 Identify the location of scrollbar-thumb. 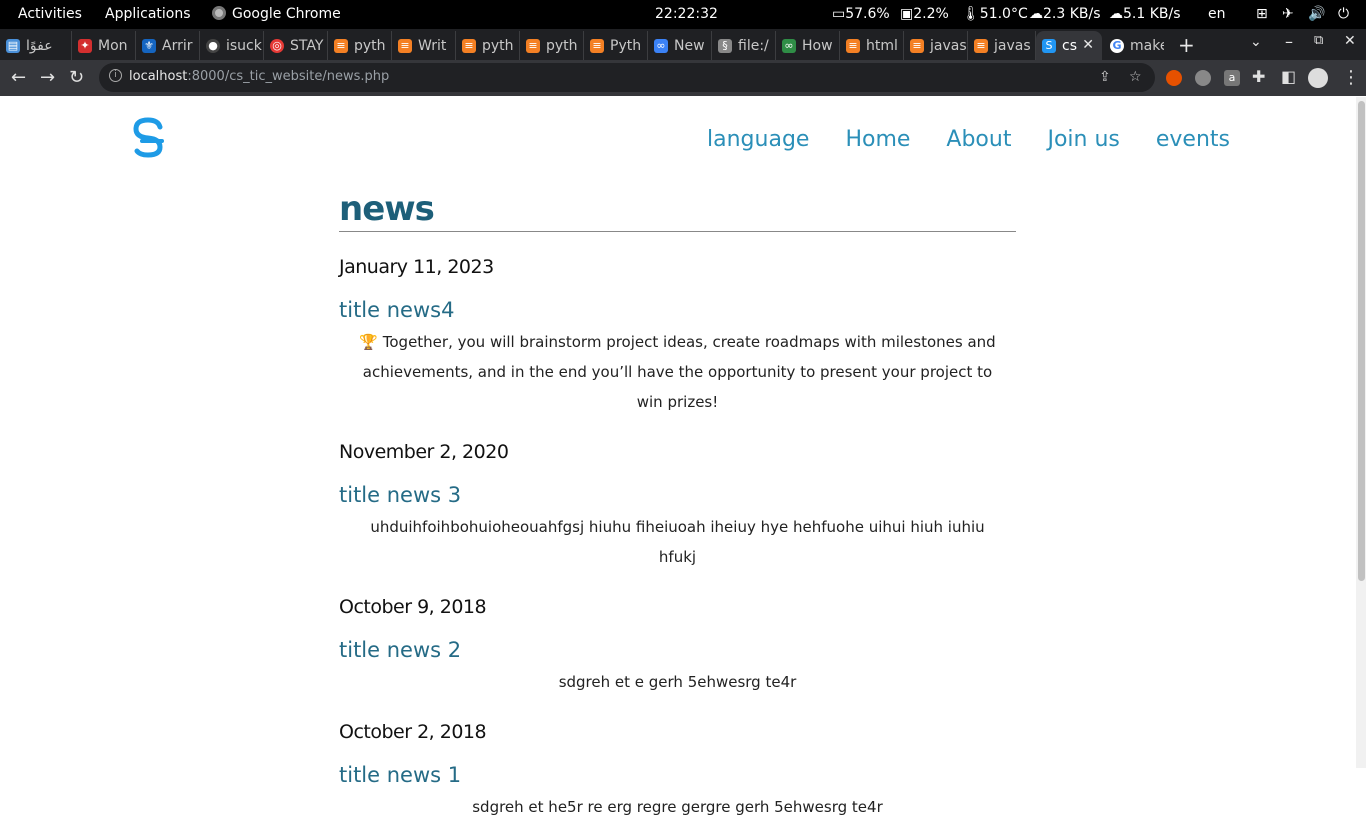
(1361, 341).